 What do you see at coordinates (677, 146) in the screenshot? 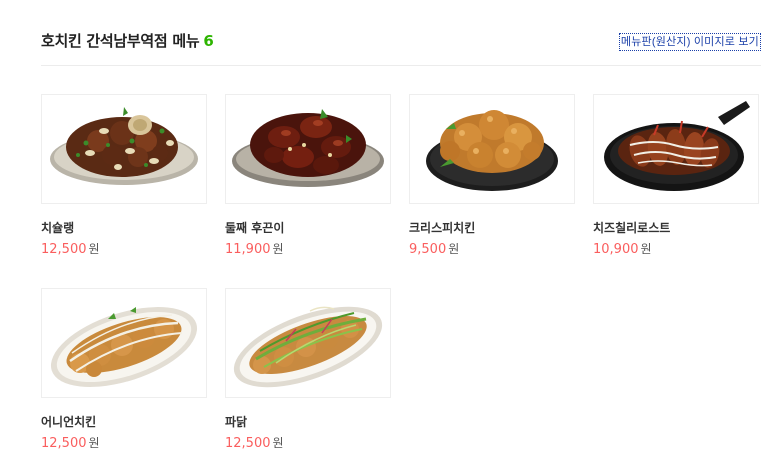
I see `cheese-chili-roast-skillet-image` at bounding box center [677, 146].